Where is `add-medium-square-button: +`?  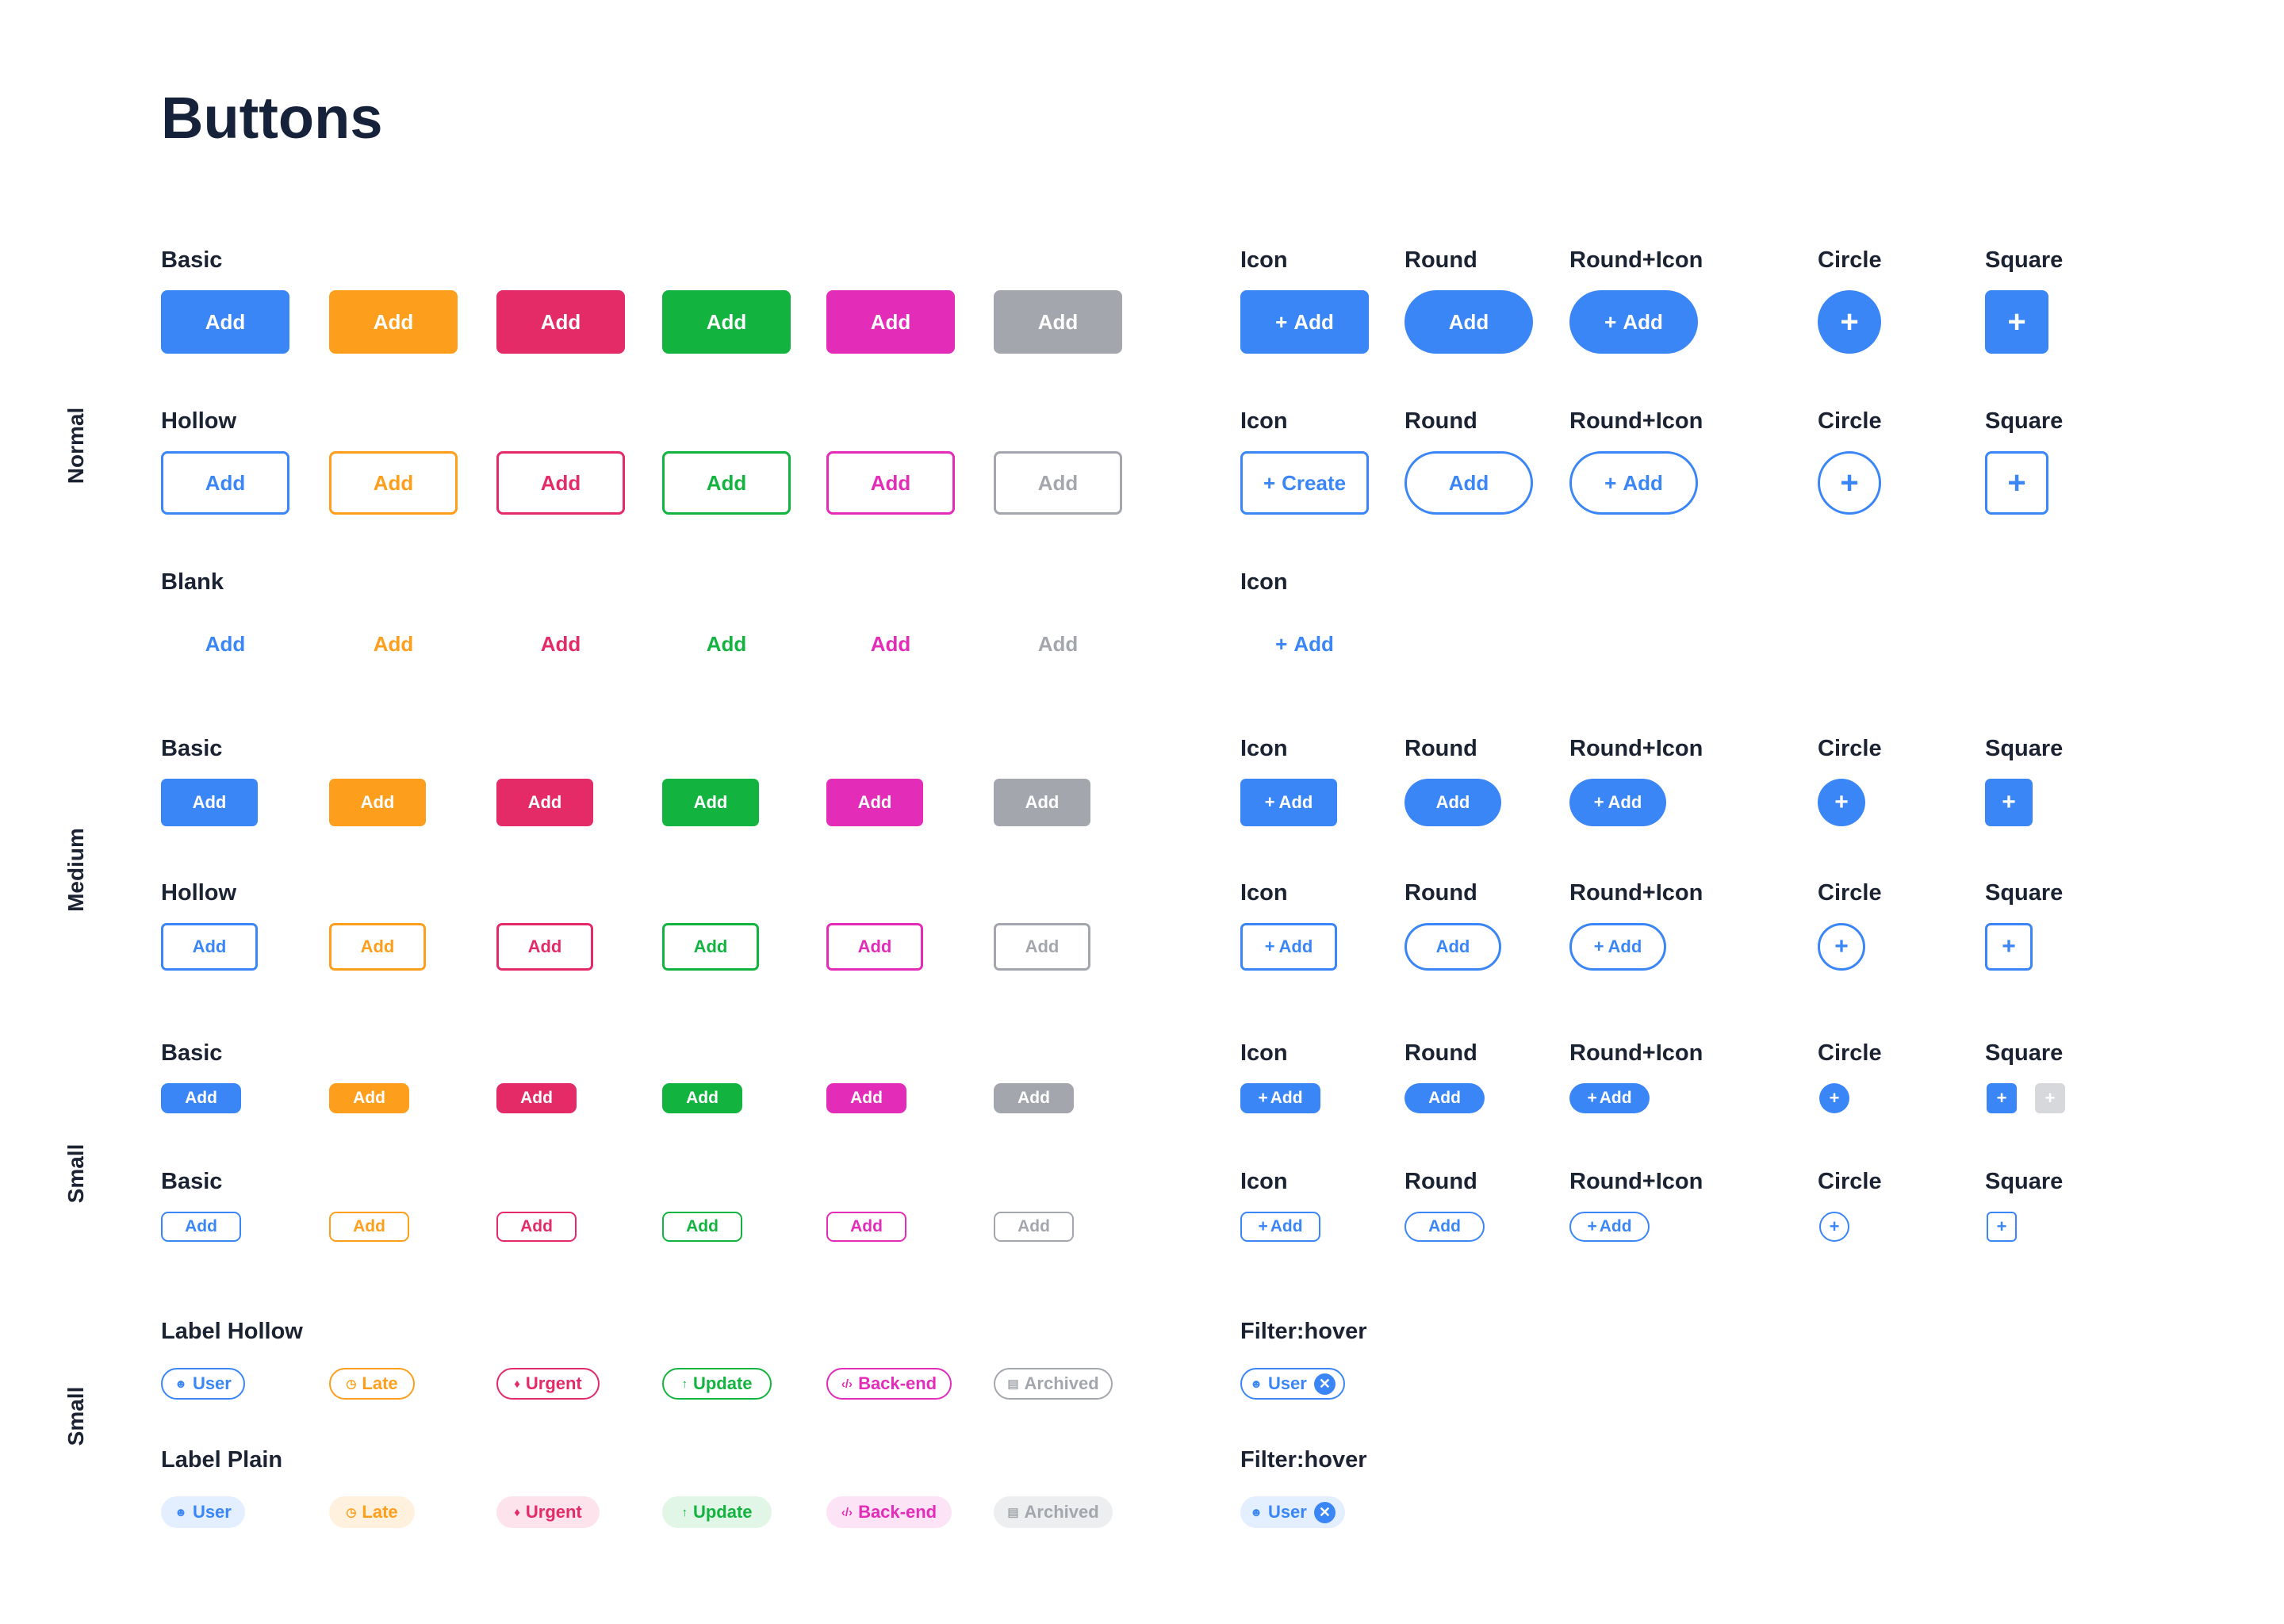
add-medium-square-button: + is located at coordinates (2009, 802).